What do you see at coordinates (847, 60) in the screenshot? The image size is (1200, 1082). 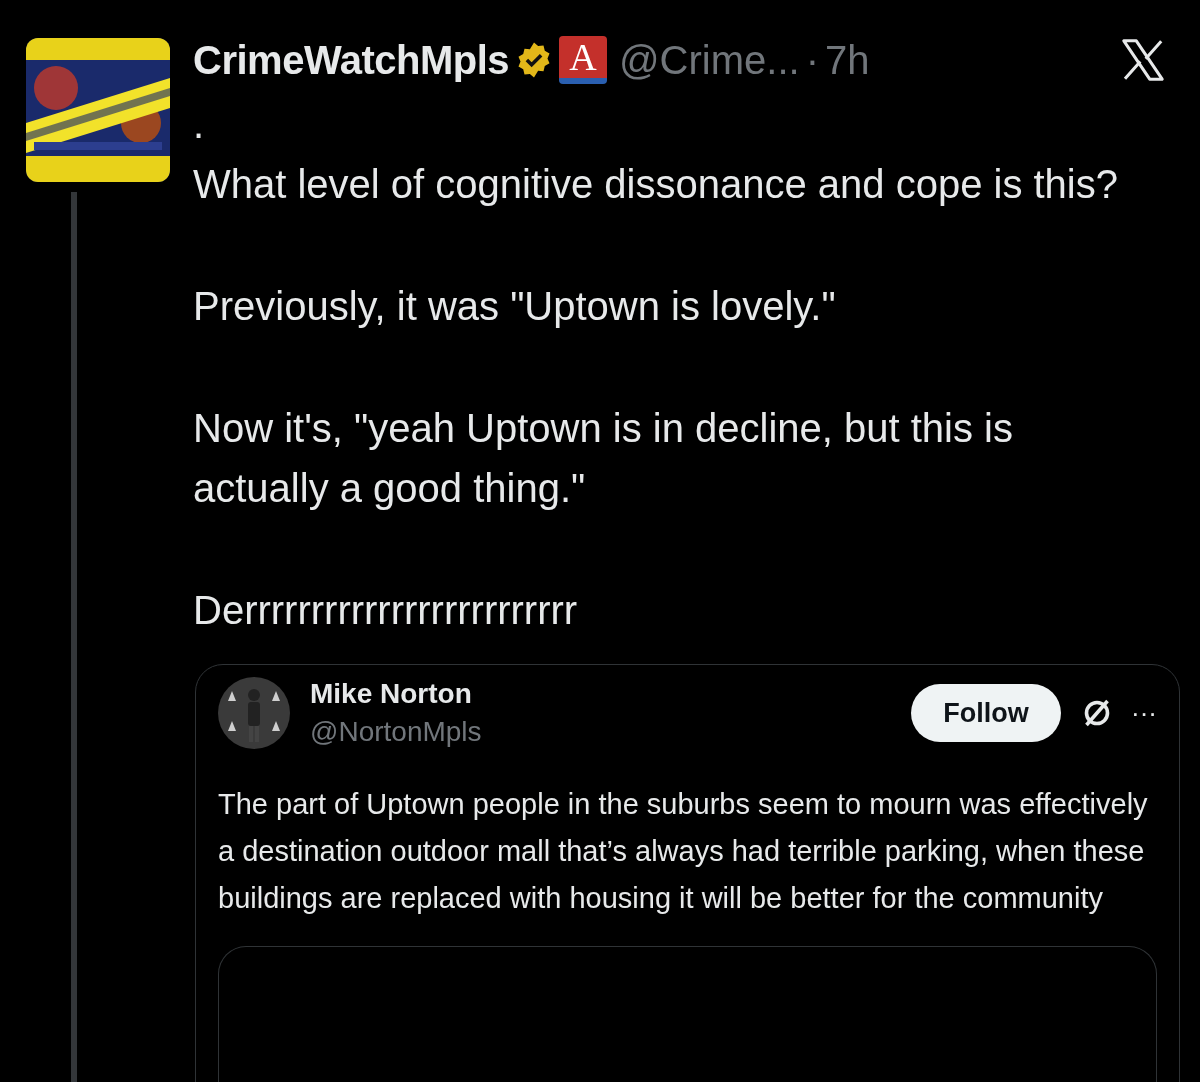 I see `post-time: 7h` at bounding box center [847, 60].